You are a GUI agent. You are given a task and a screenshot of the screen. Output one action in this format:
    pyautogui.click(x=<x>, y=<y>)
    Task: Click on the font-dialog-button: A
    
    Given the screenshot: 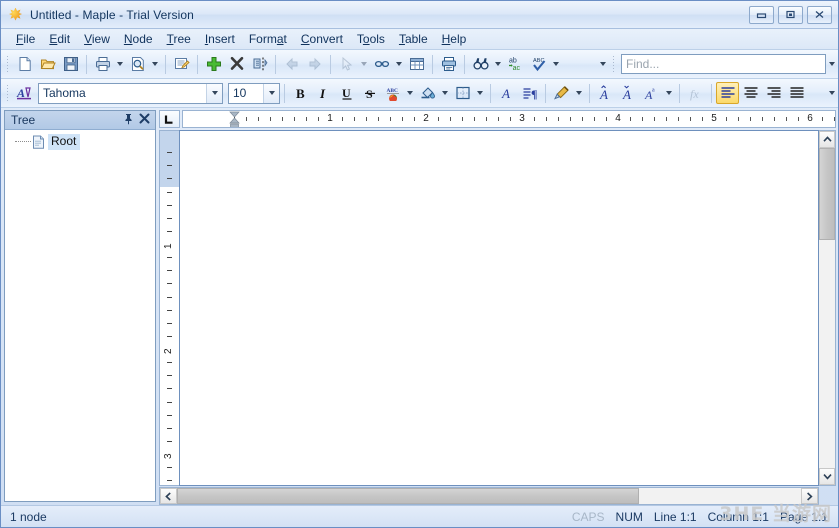 What is the action you would take?
    pyautogui.click(x=506, y=93)
    